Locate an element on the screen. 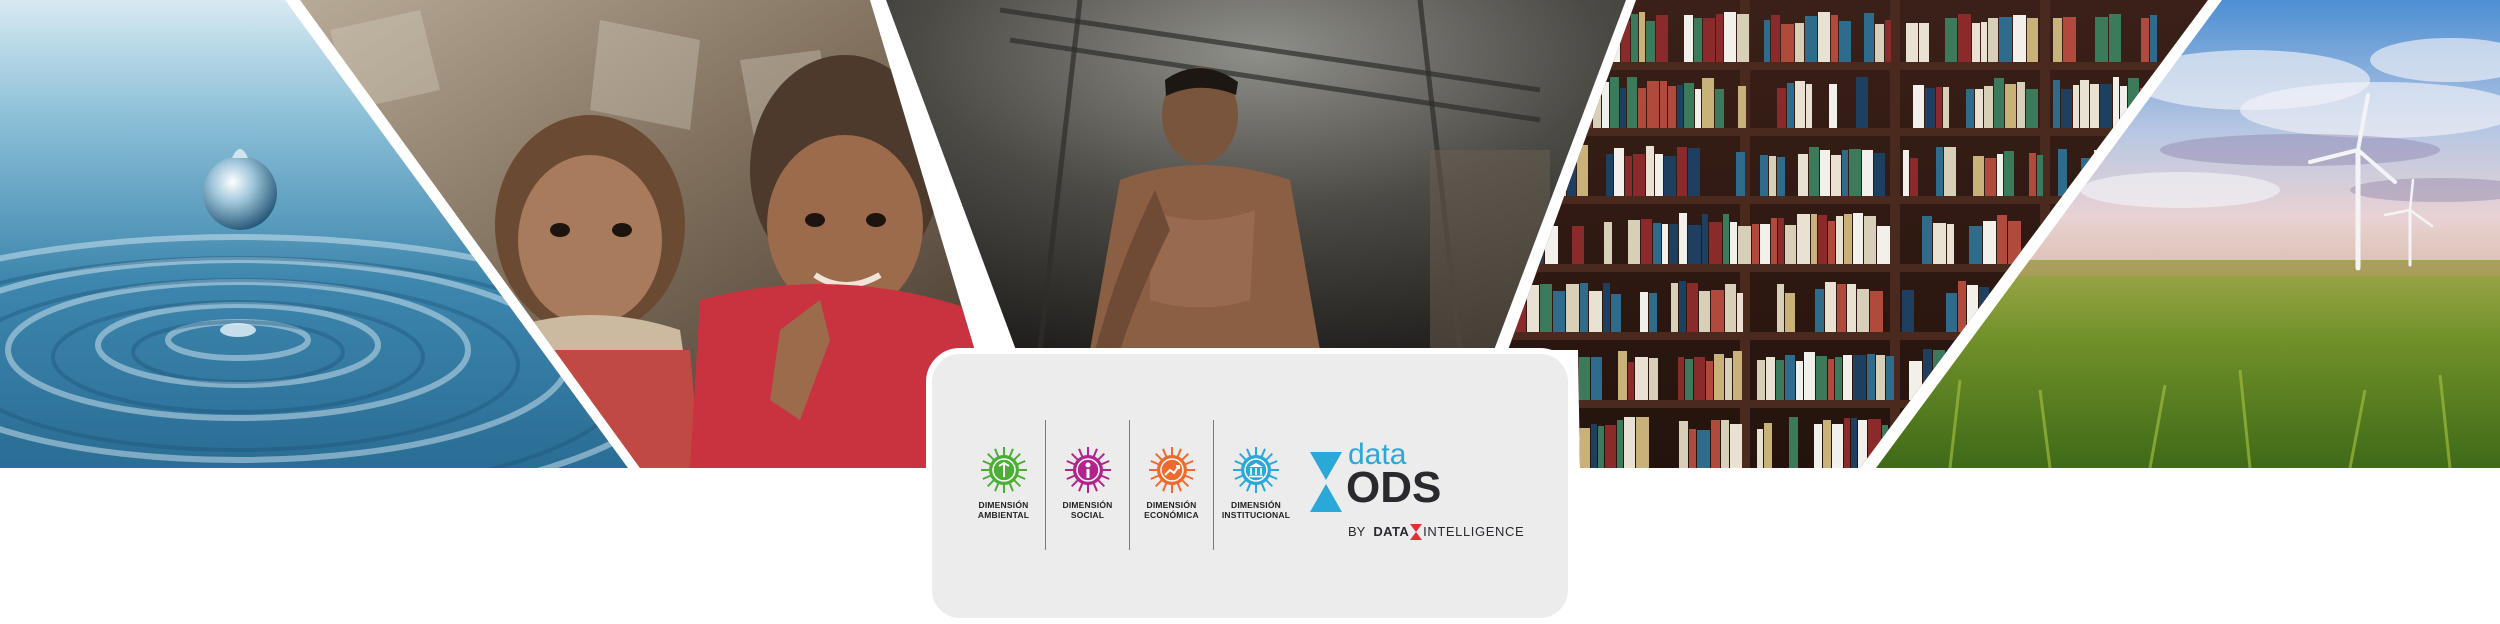  byline-by: BY is located at coordinates (1357, 531).